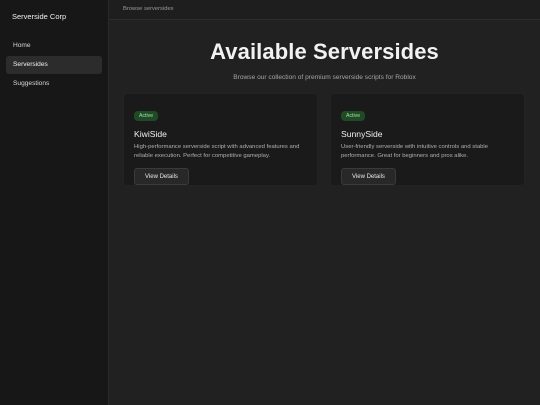  I want to click on sidebar-item-serversides: Serversides, so click(54, 65).